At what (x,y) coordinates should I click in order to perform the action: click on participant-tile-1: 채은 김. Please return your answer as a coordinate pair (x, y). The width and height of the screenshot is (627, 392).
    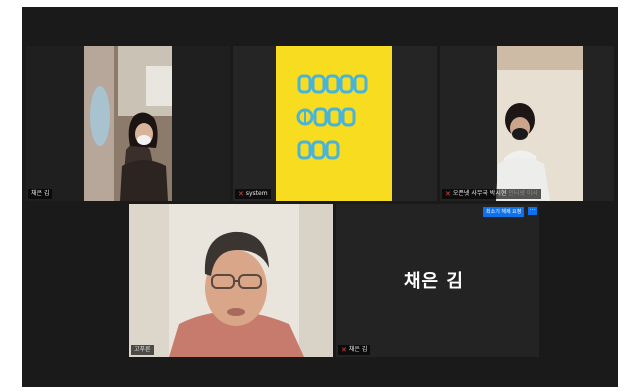
    Looking at the image, I should click on (128, 123).